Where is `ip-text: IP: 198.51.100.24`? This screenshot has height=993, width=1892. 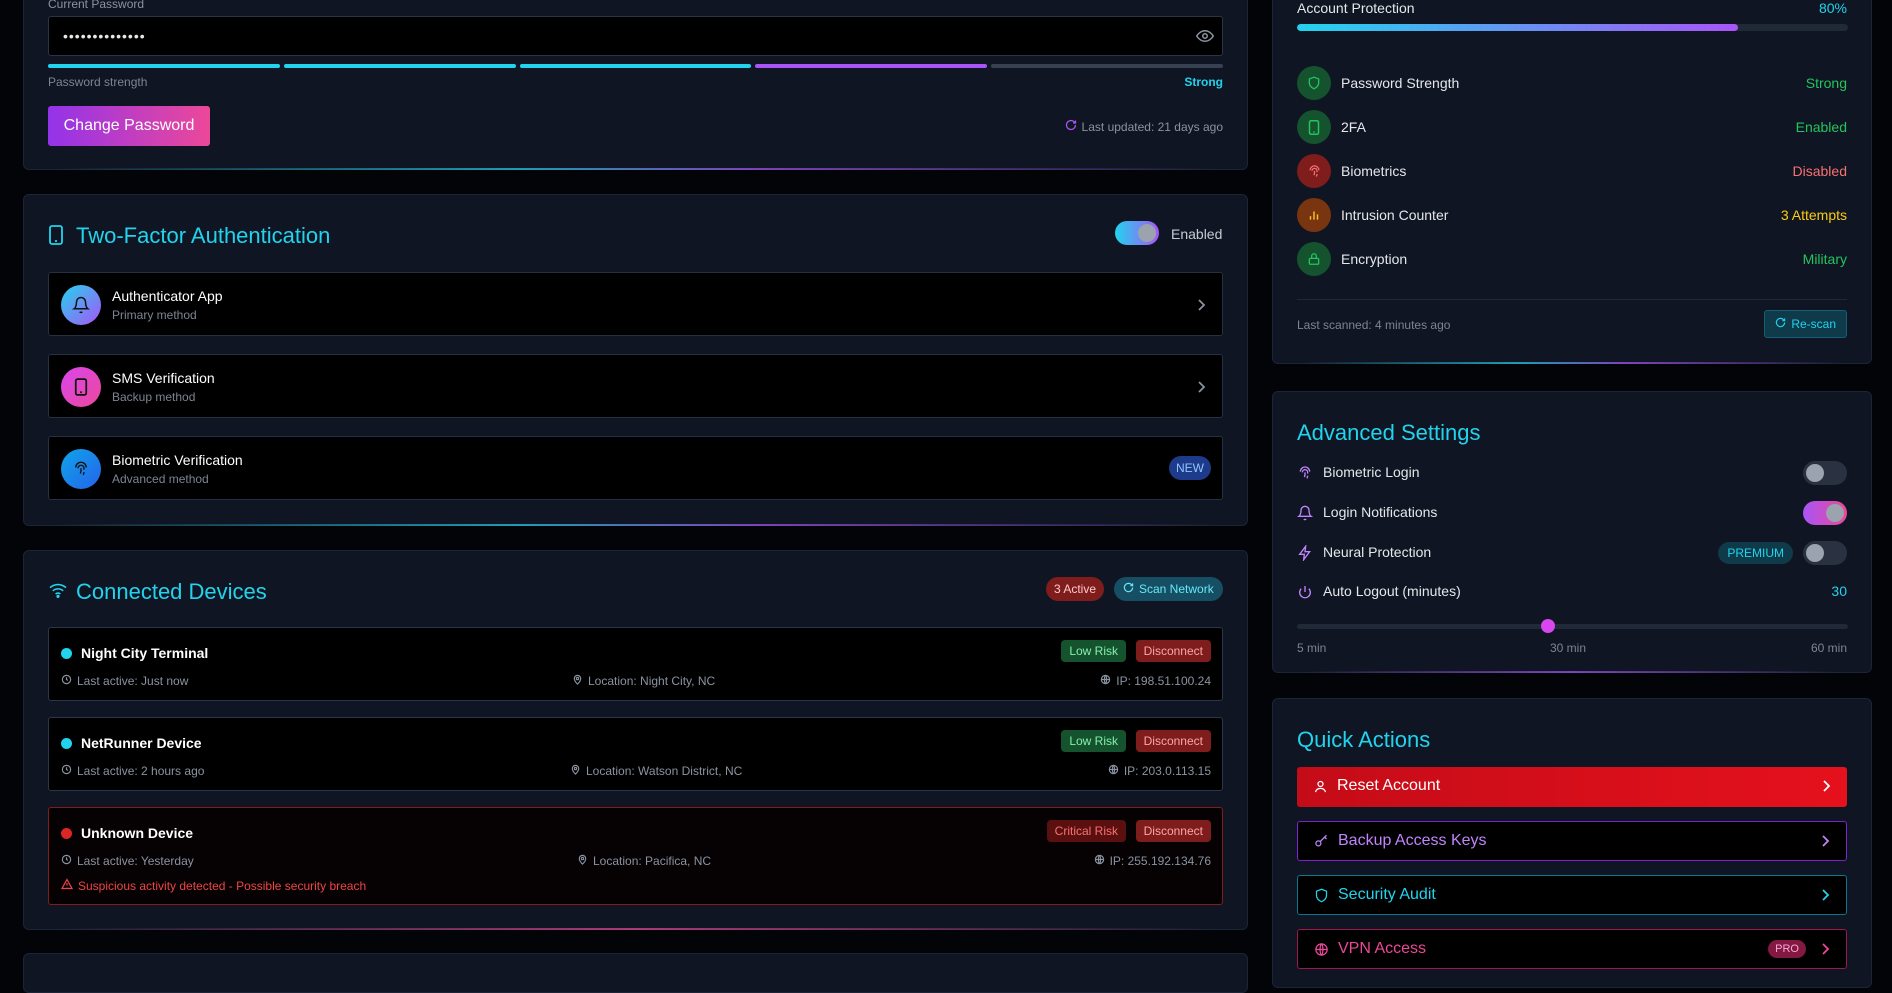
ip-text: IP: 198.51.100.24 is located at coordinates (1163, 681).